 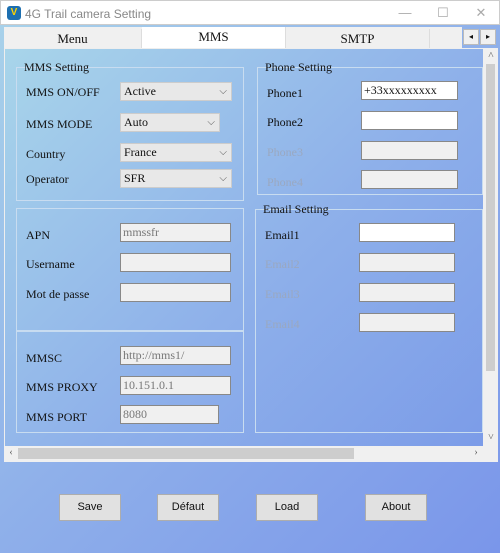 What do you see at coordinates (140, 152) in the screenshot?
I see `country-value: France` at bounding box center [140, 152].